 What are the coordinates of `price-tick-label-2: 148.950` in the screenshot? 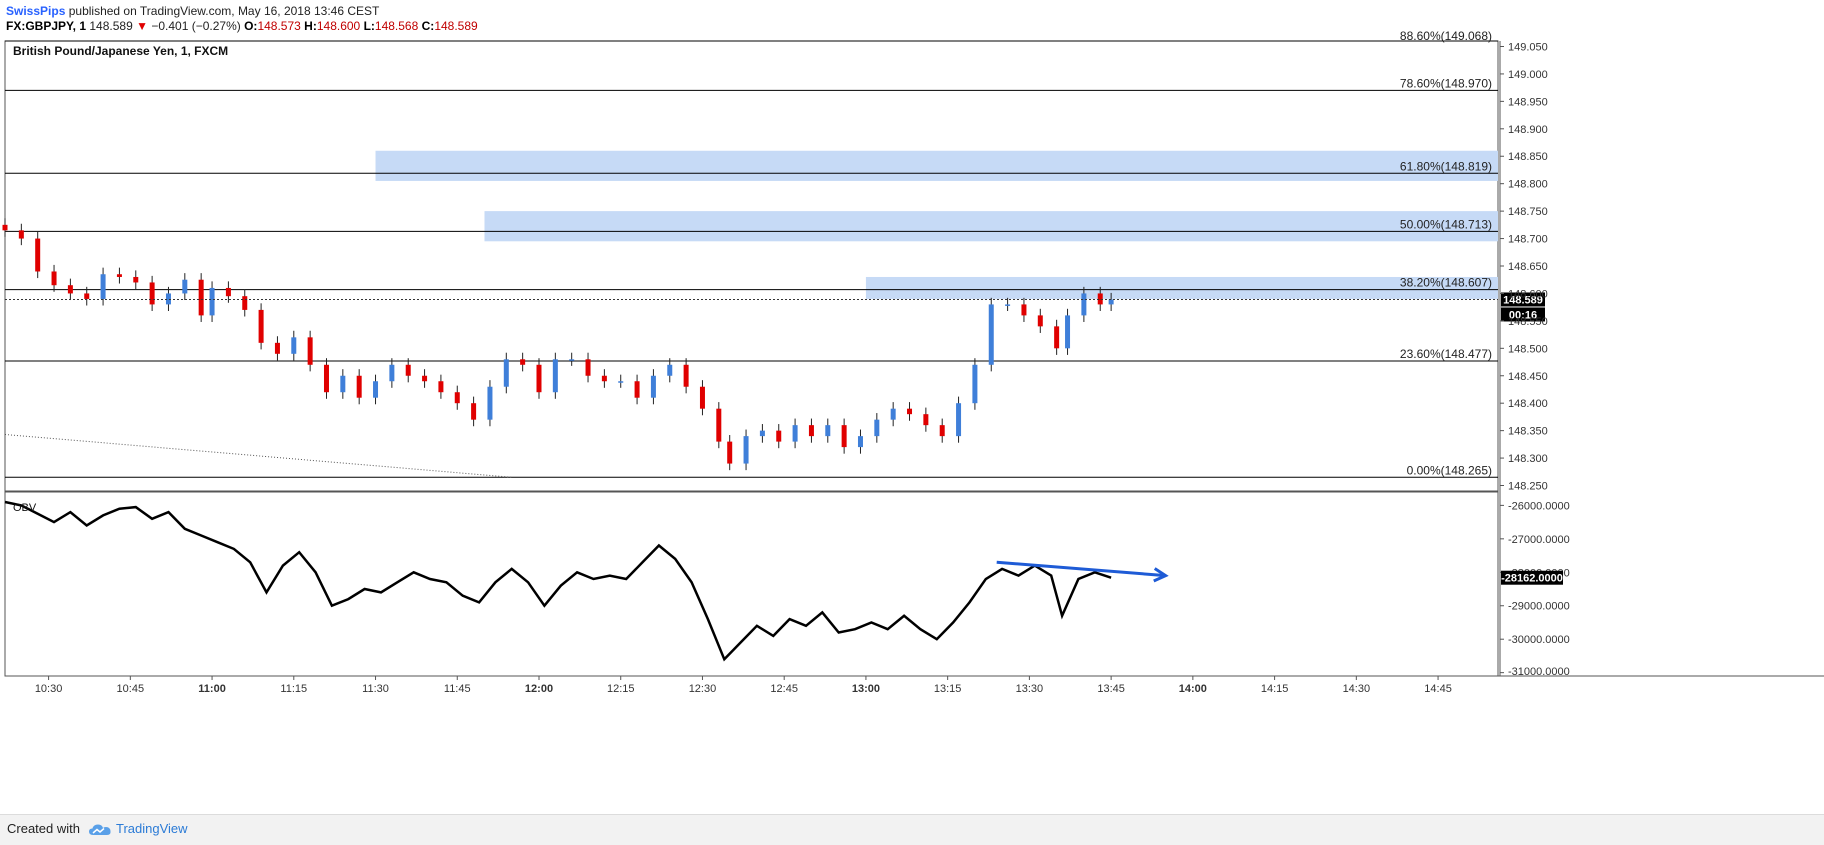 It's located at (1528, 102).